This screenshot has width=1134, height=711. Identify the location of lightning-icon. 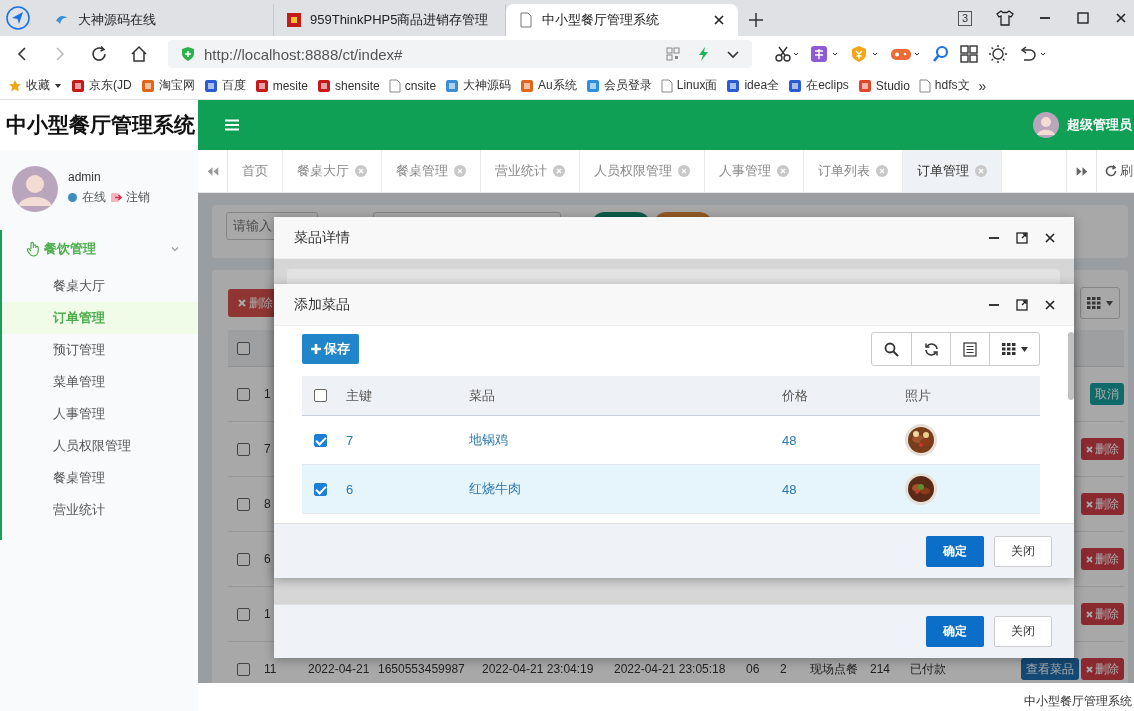
(703, 54).